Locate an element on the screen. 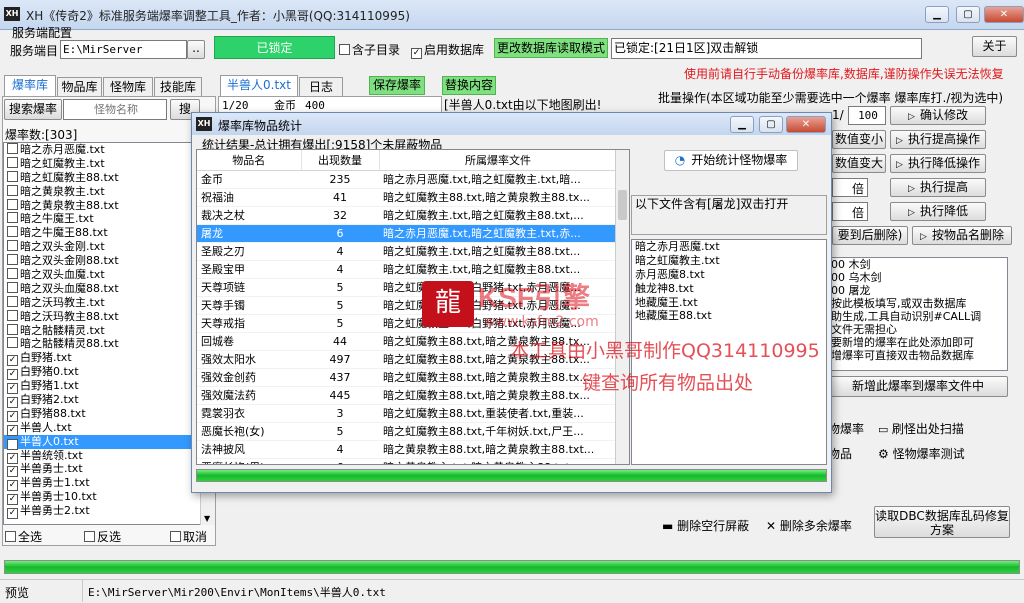 The image size is (1024, 603). lower-operation-button: ▷ 执行降低操作 is located at coordinates (938, 163).